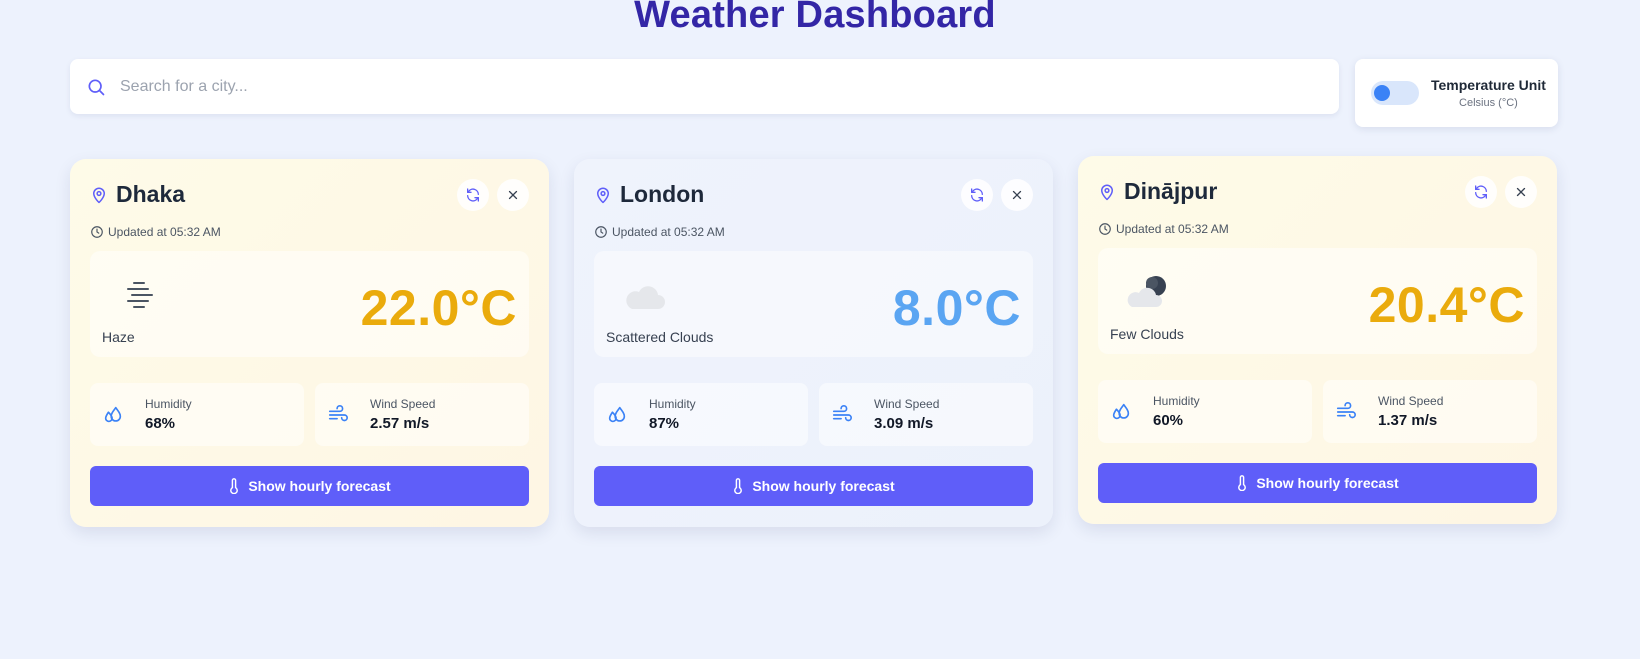 The image size is (1640, 659). What do you see at coordinates (1205, 411) in the screenshot?
I see `humidity-stat: Humidity 60%` at bounding box center [1205, 411].